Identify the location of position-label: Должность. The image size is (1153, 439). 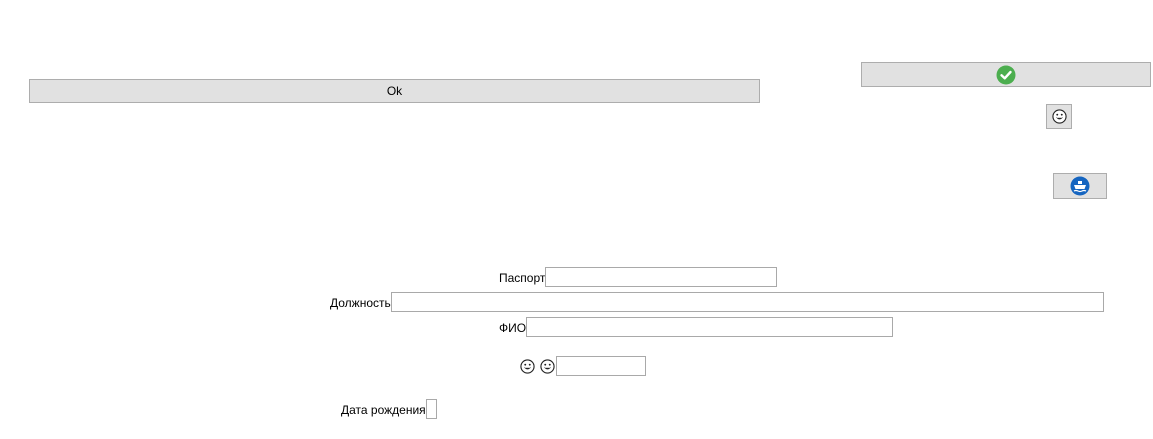
(360, 303).